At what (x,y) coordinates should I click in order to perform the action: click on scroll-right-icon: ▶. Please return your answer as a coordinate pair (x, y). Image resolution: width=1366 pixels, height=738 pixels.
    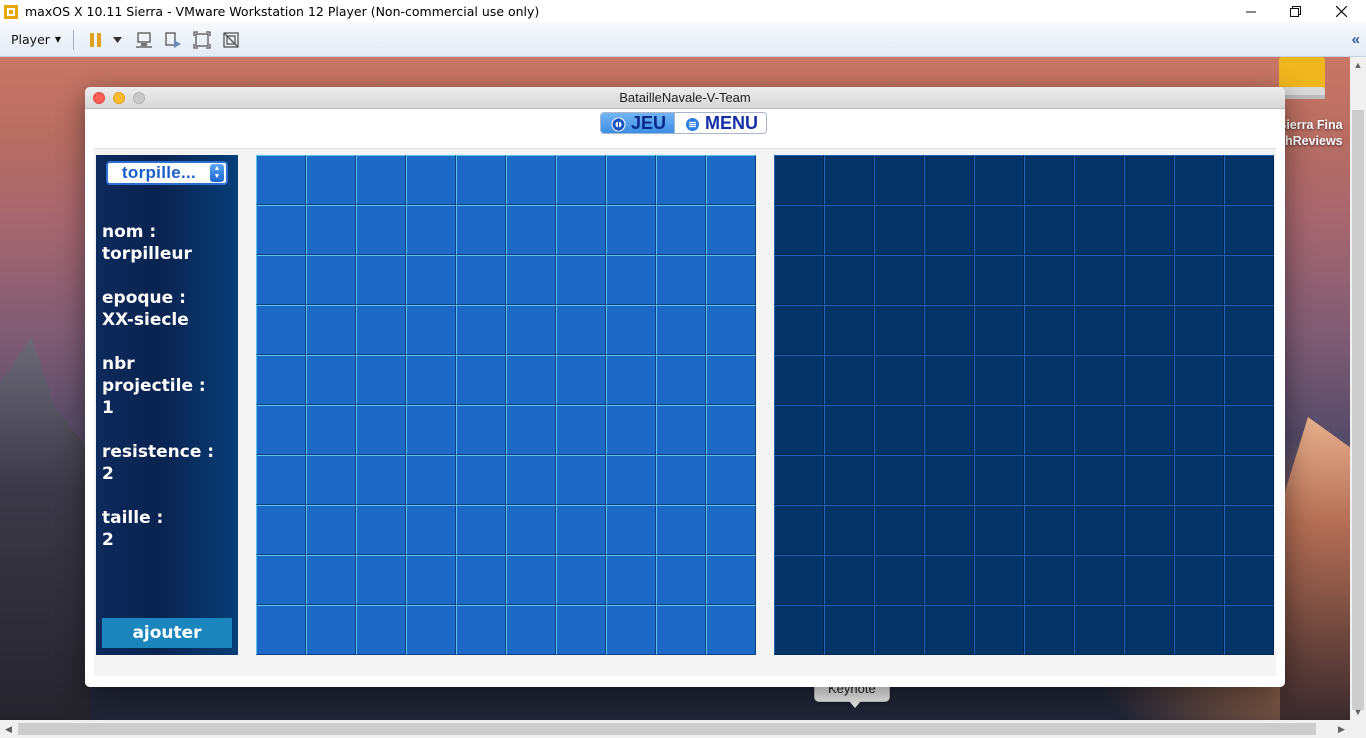
    Looking at the image, I should click on (1341, 729).